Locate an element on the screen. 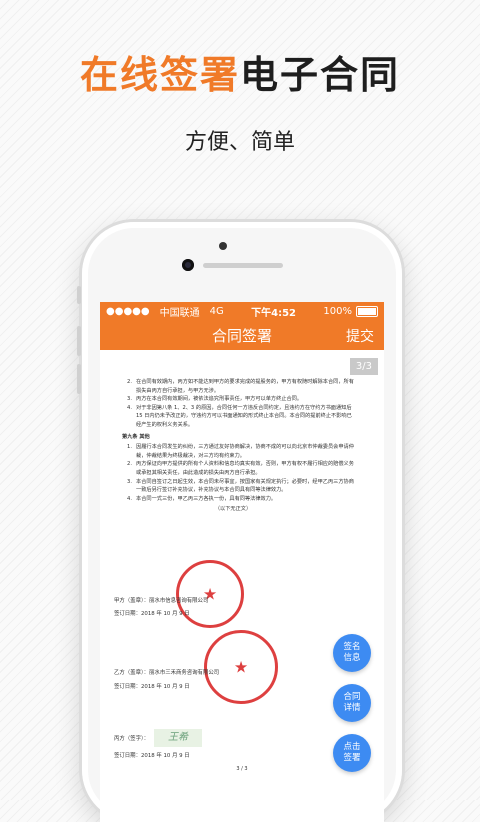 The width and height of the screenshot is (480, 822). phone-earpiece is located at coordinates (243, 265).